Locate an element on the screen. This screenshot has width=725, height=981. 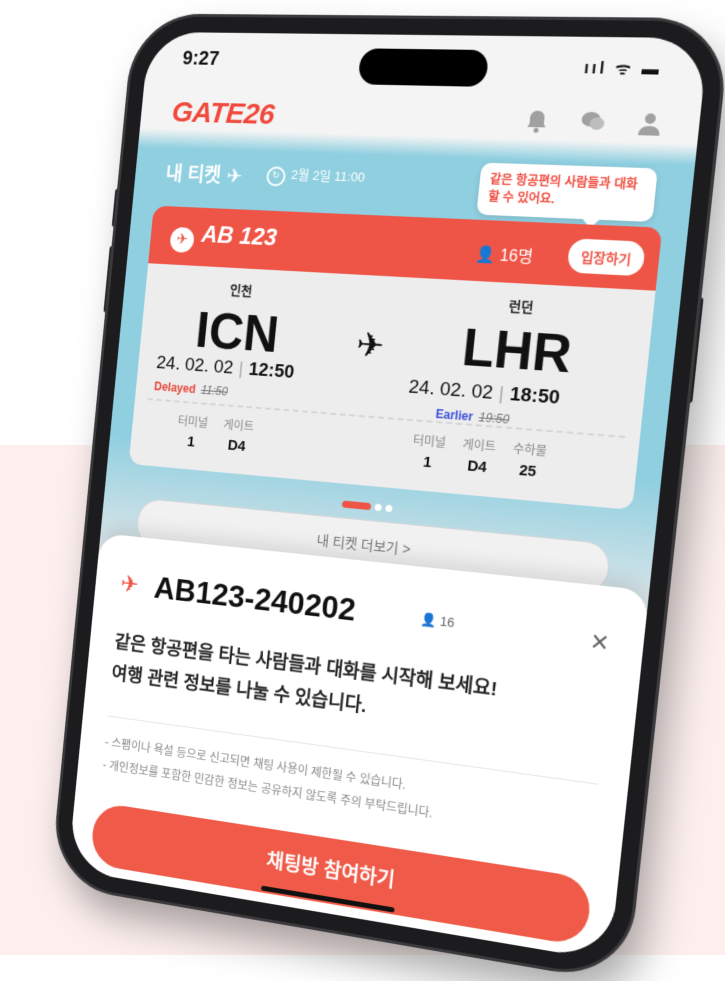
status-icons: ııl ᯤ ▬ is located at coordinates (623, 69).